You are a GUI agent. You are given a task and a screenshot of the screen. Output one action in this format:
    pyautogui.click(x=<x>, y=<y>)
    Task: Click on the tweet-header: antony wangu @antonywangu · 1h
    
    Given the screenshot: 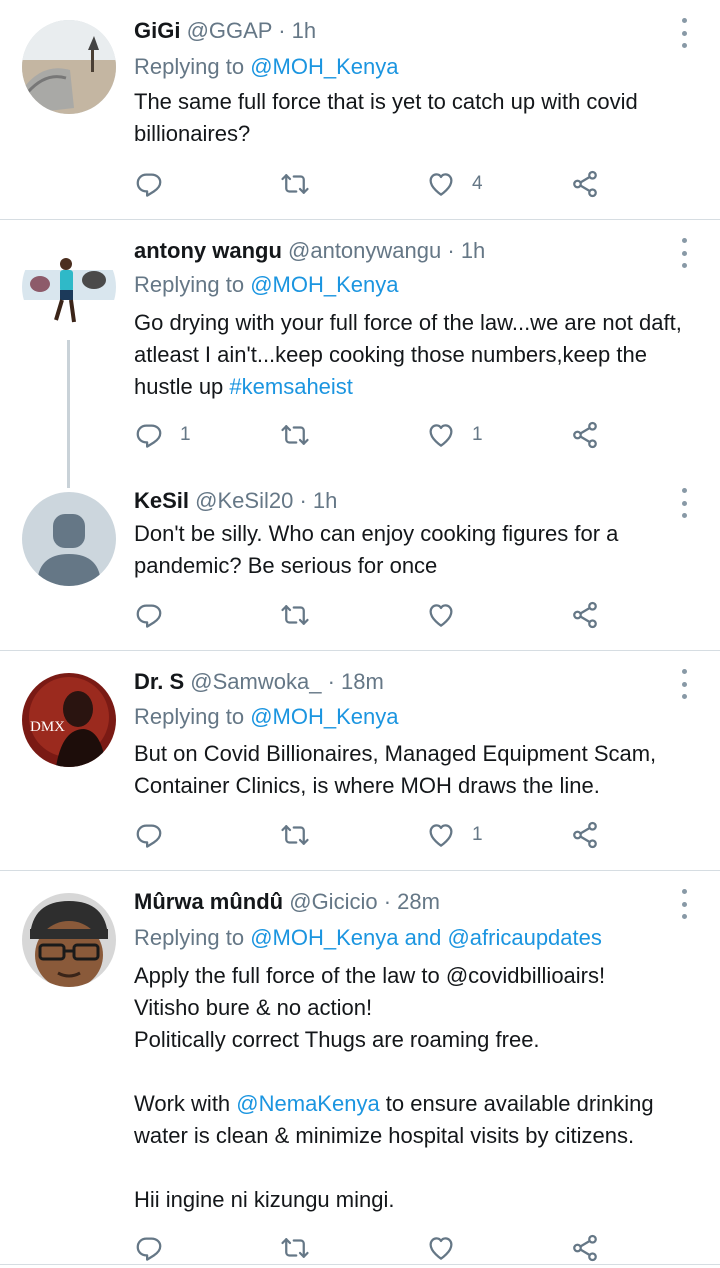 What is the action you would take?
    pyautogui.click(x=309, y=251)
    